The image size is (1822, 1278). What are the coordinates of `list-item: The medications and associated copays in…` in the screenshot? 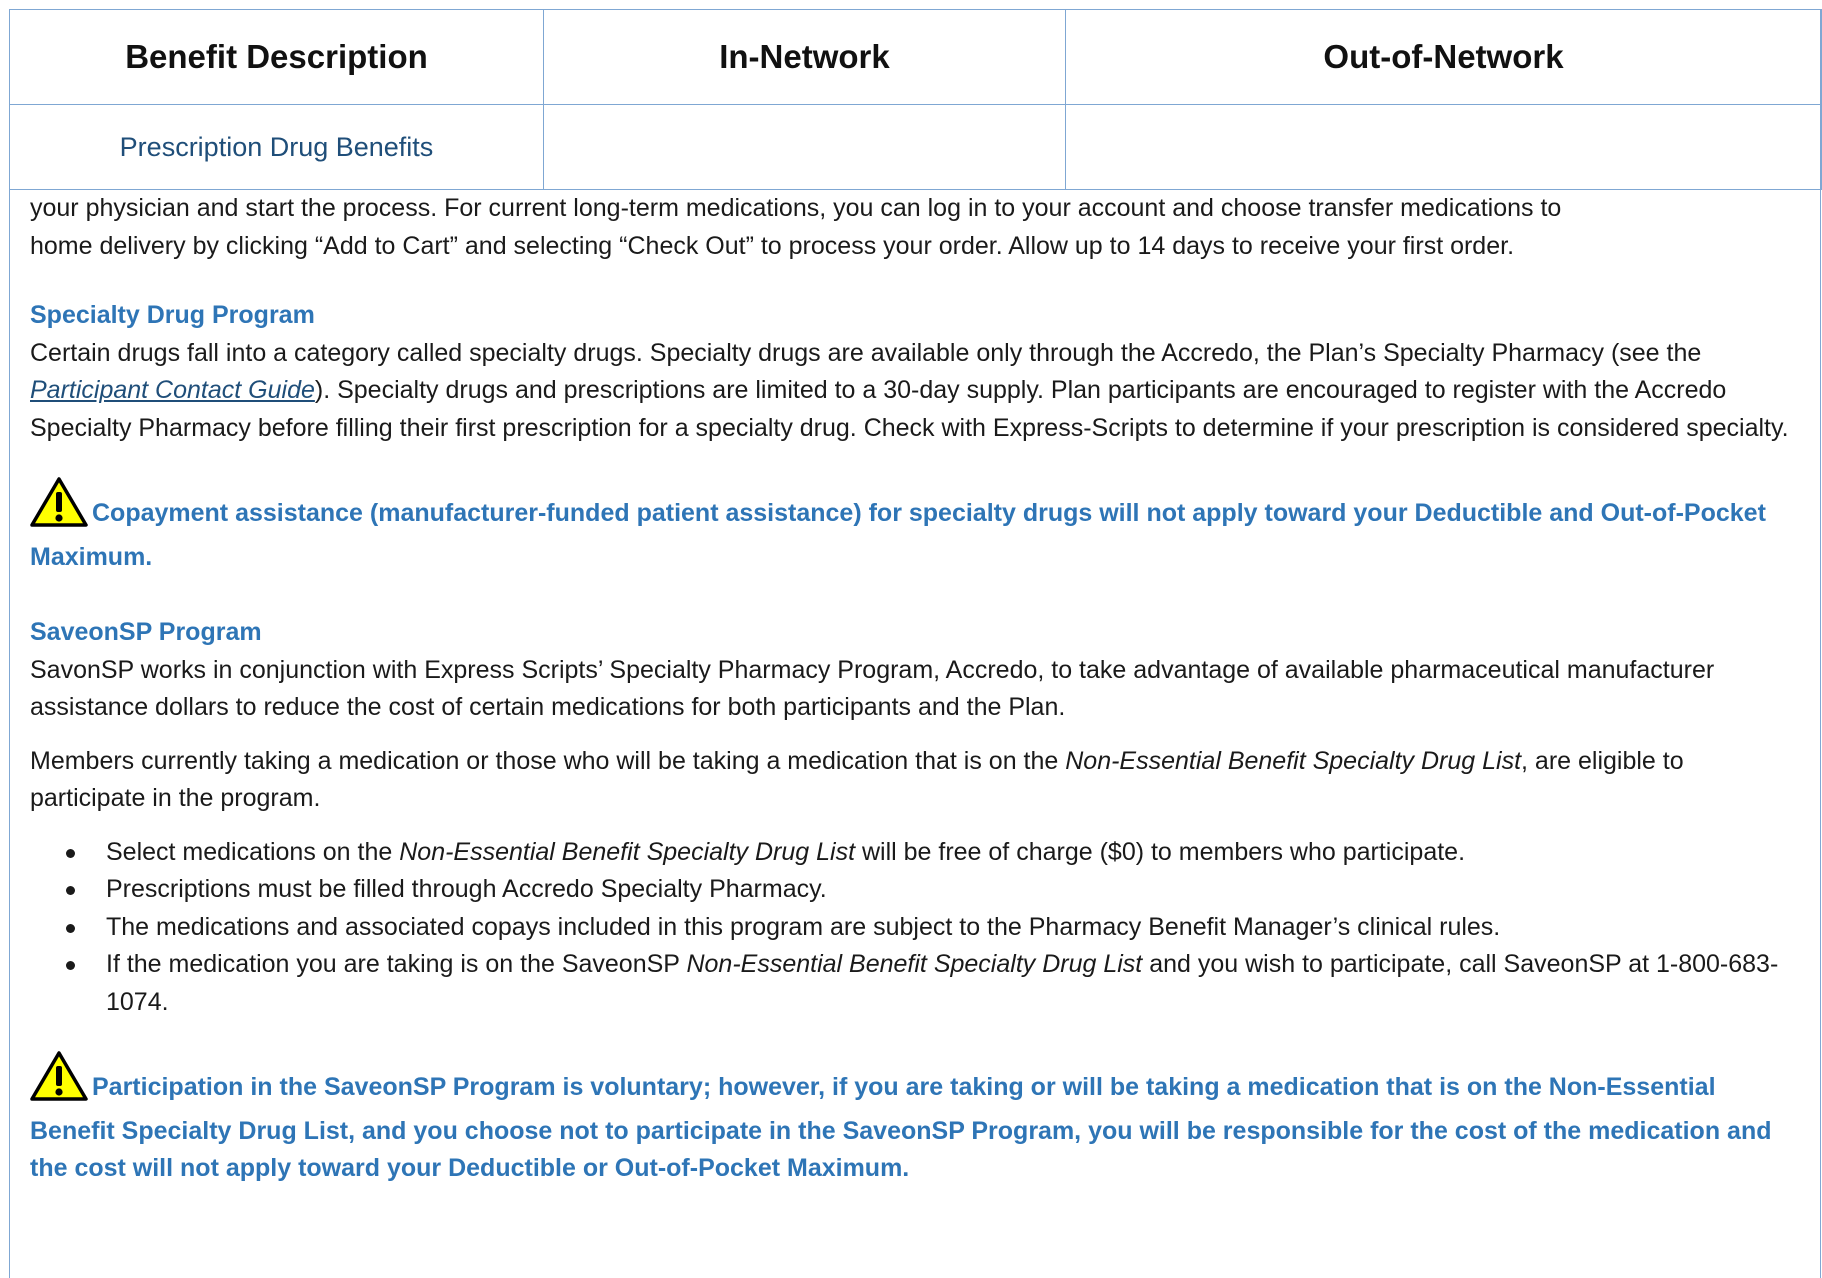 It's located at (933, 928).